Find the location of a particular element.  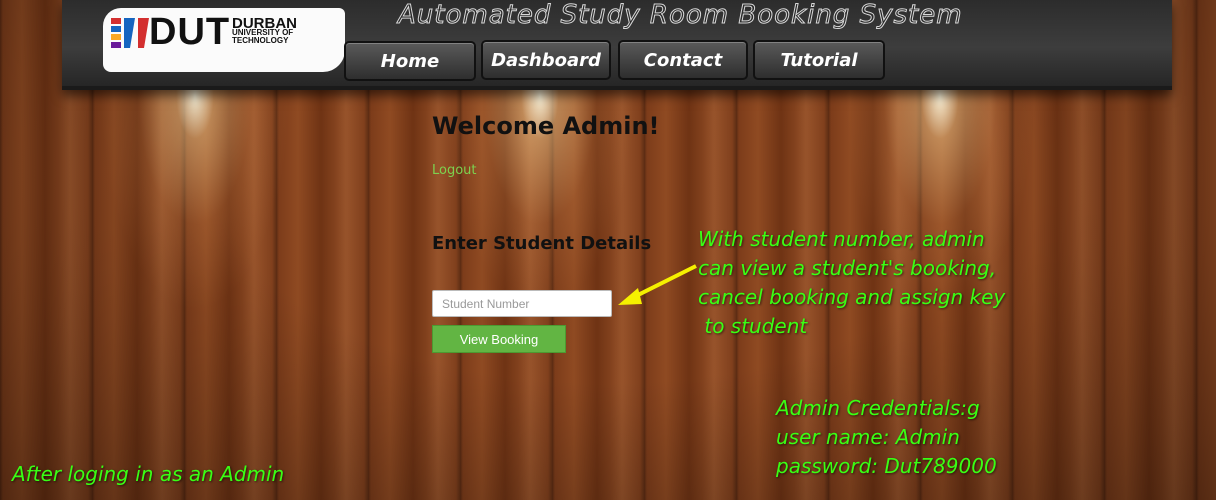

annotation-note-line-3: cancel booking and assign key is located at coordinates (852, 297).